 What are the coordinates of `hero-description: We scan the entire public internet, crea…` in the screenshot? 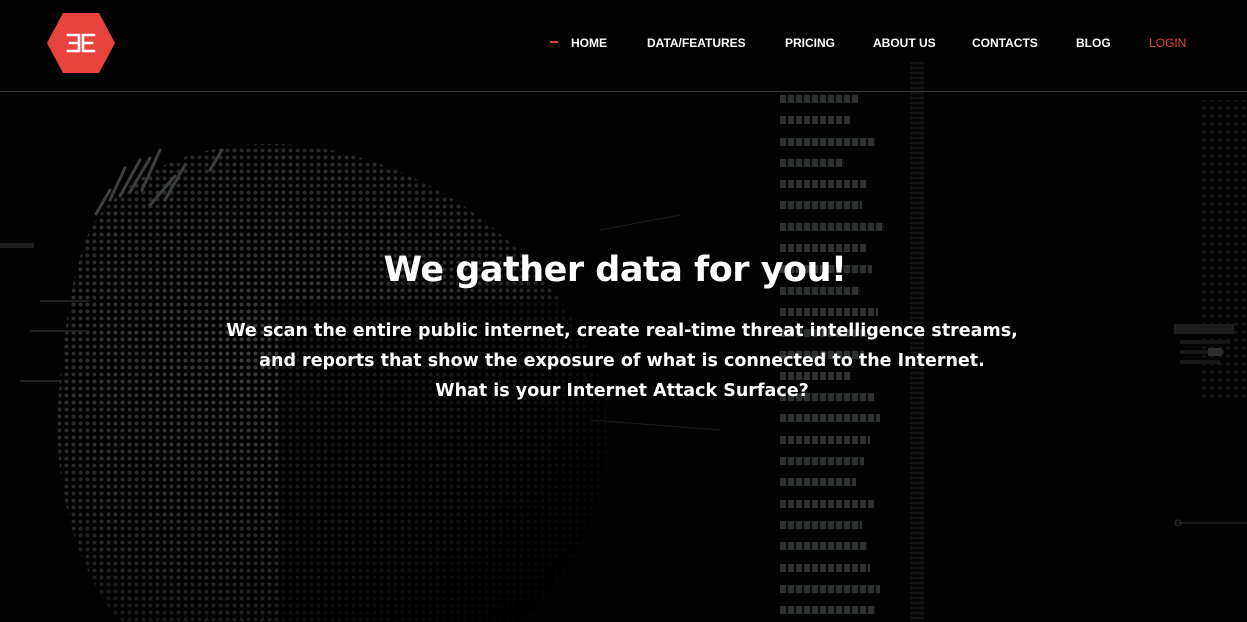 It's located at (622, 361).